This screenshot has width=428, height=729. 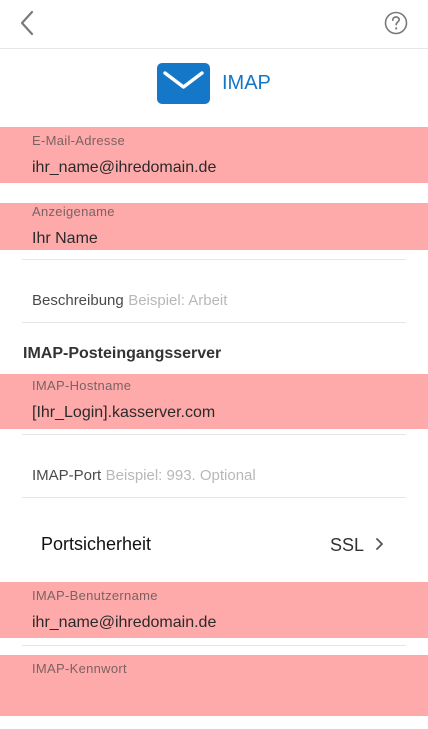 I want to click on imap-username-label: IMAP-Benutzername, so click(x=95, y=595).